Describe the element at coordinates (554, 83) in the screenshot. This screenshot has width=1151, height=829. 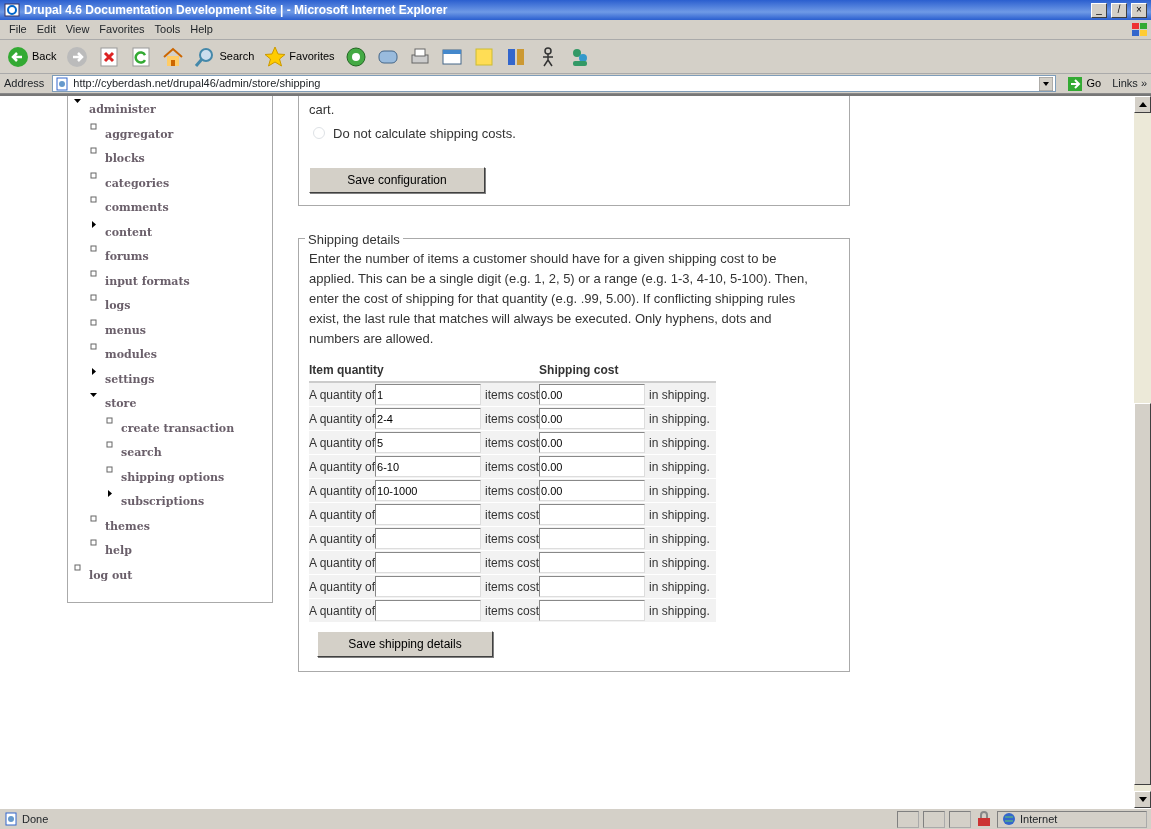
I see `address-field: http://cyberdash.net/drupal46/admin/store/shipping` at that location.